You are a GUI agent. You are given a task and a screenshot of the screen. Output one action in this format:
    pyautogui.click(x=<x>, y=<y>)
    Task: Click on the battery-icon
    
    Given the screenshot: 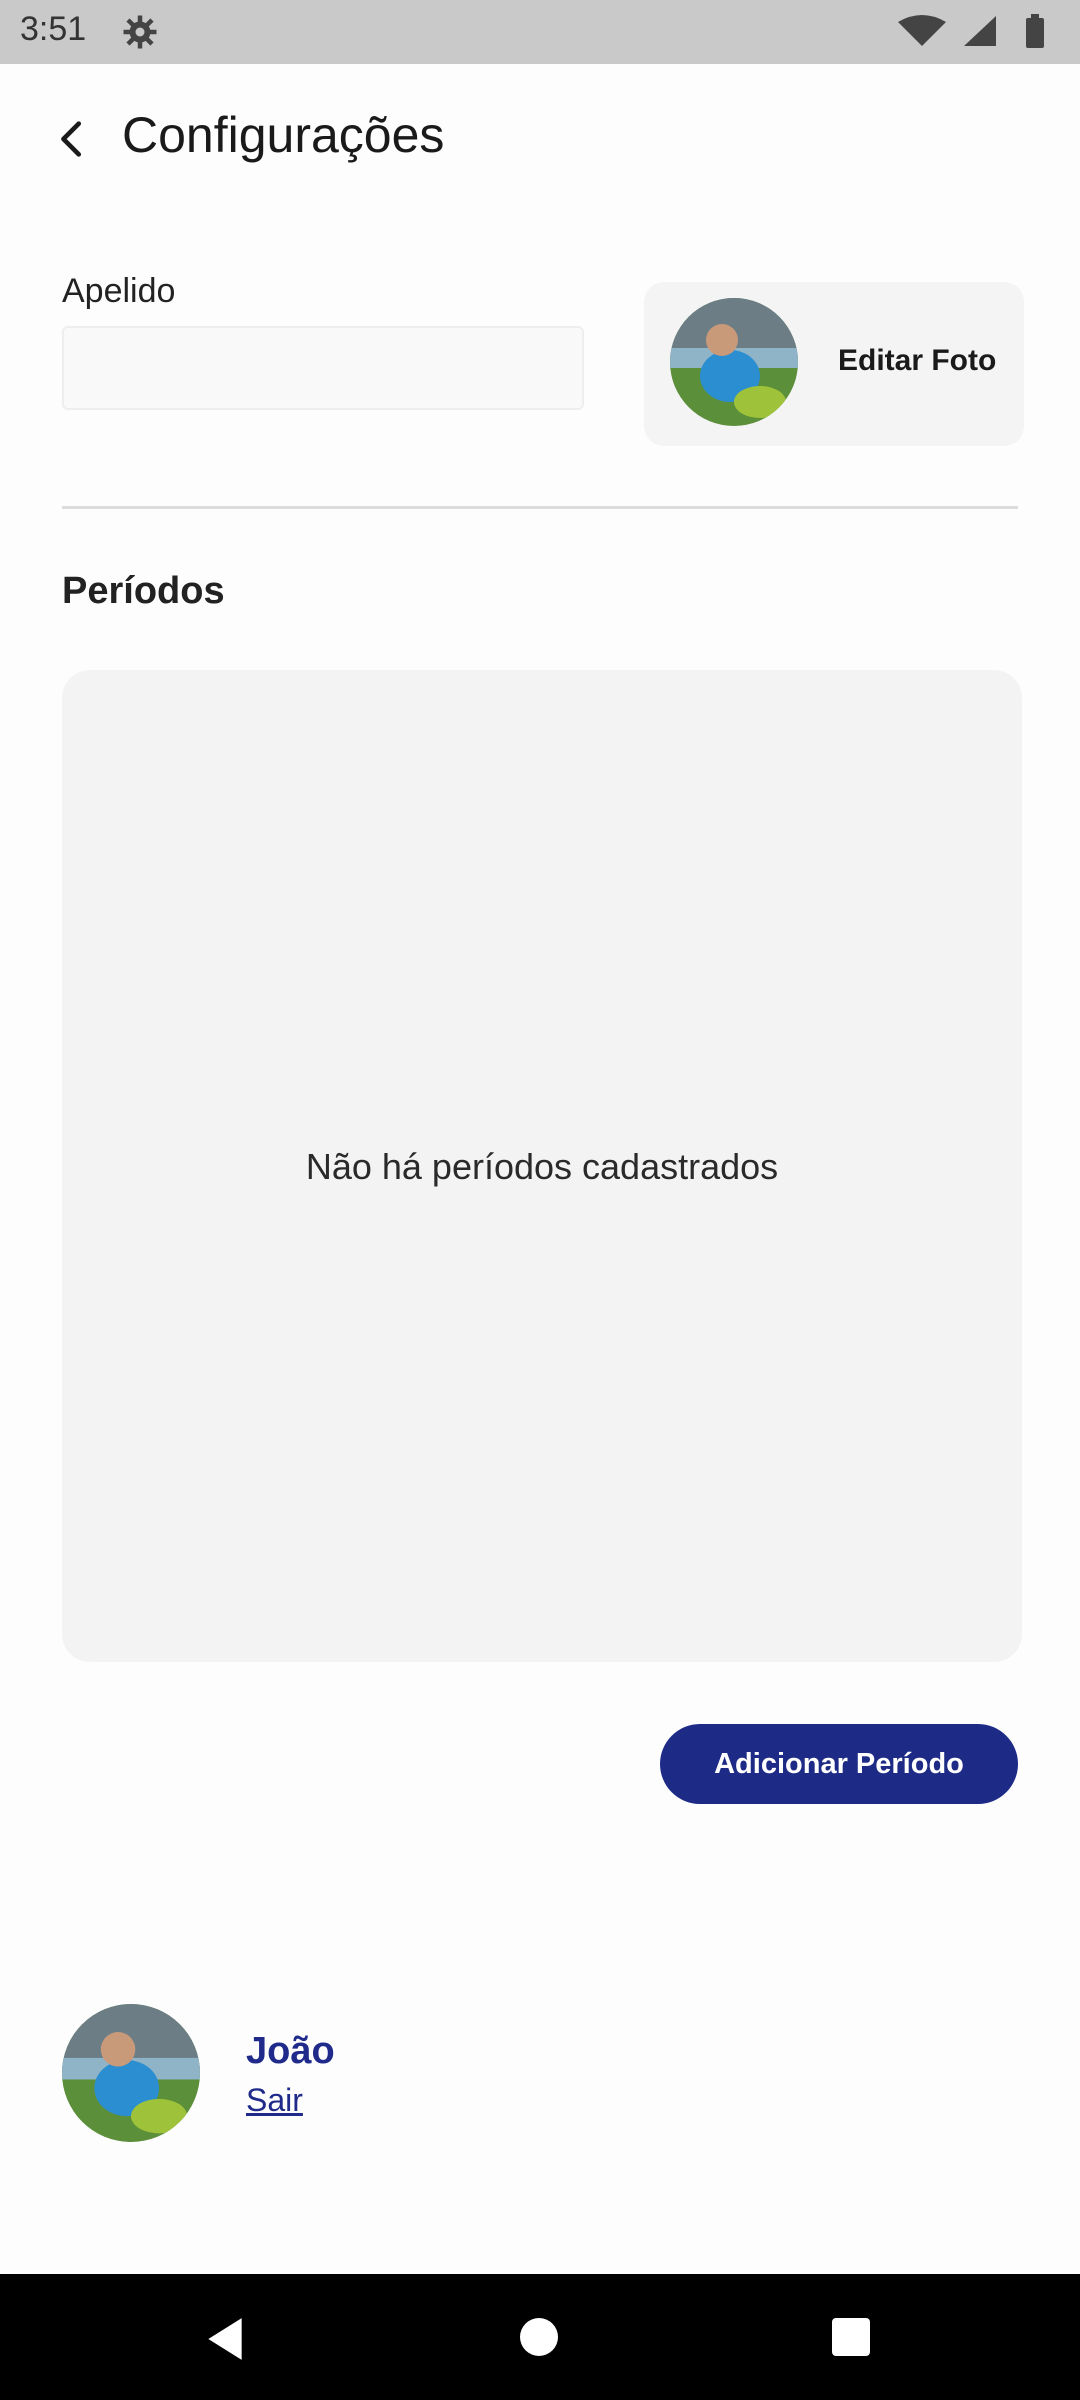 What is the action you would take?
    pyautogui.click(x=1035, y=33)
    